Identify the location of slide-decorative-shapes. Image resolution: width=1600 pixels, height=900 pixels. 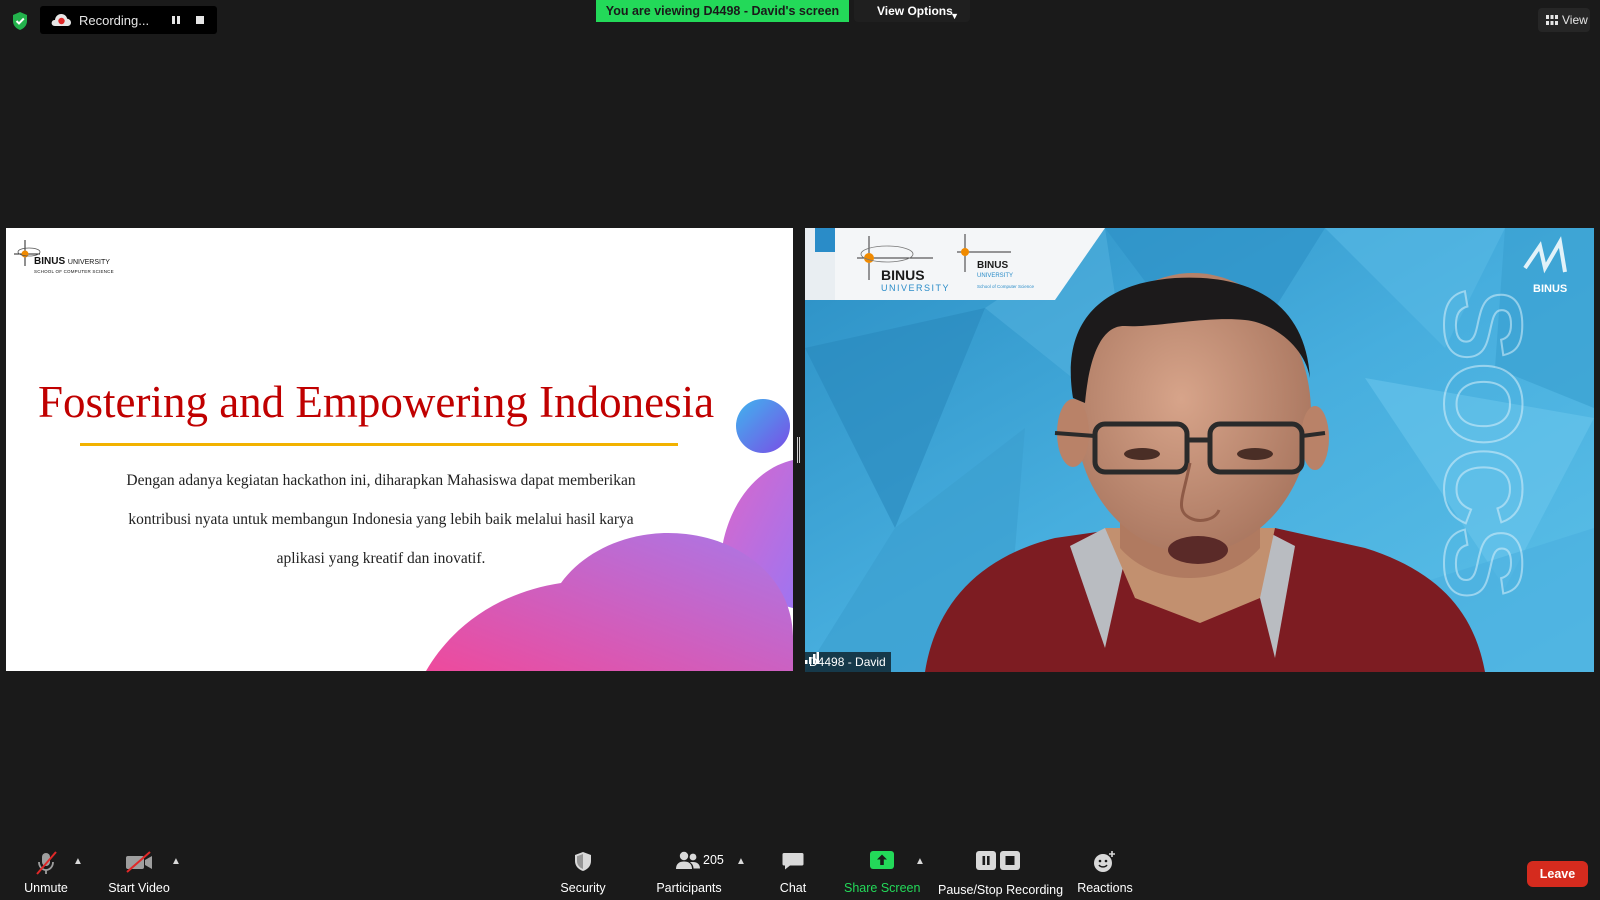
(609, 535).